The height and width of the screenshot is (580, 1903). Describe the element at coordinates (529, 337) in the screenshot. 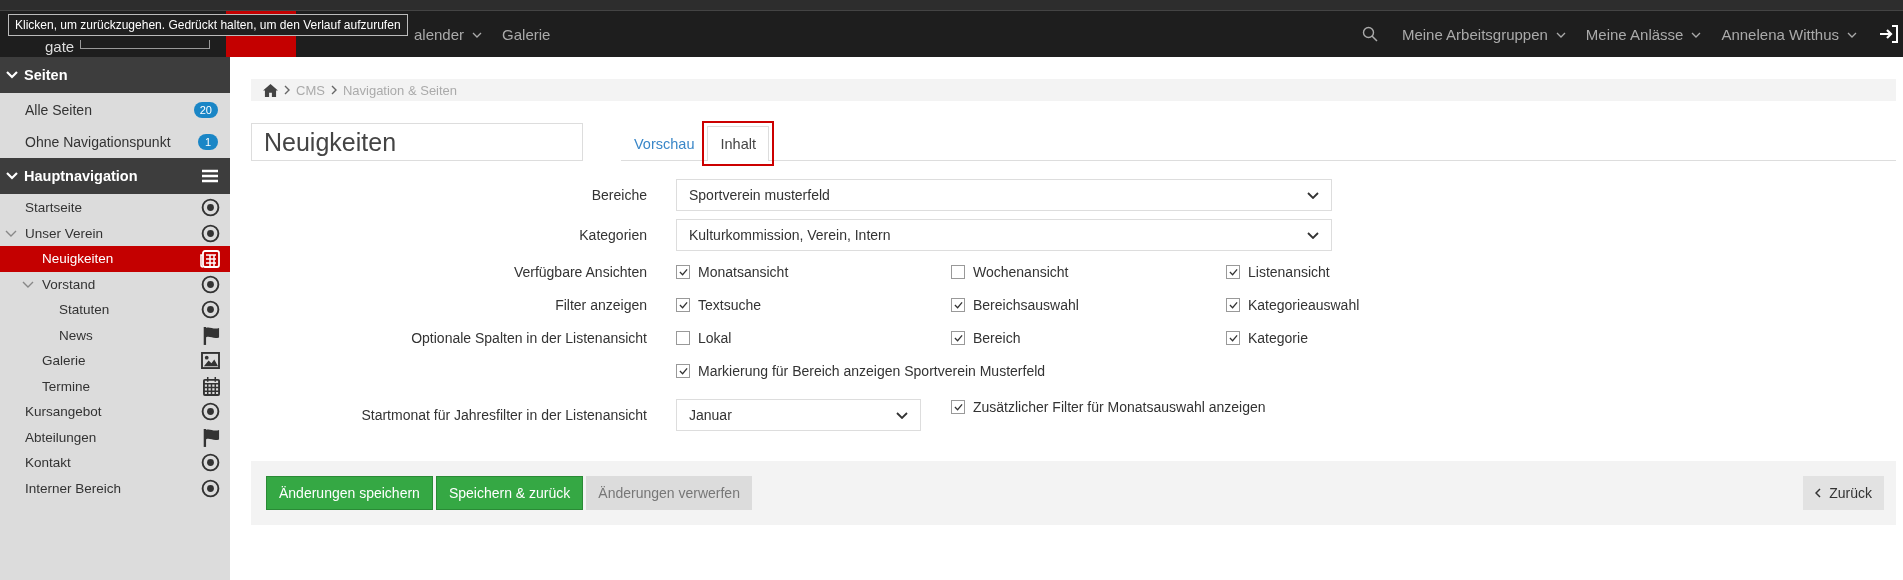

I see `field-label: Optionale Spalten in der Listenansicht` at that location.